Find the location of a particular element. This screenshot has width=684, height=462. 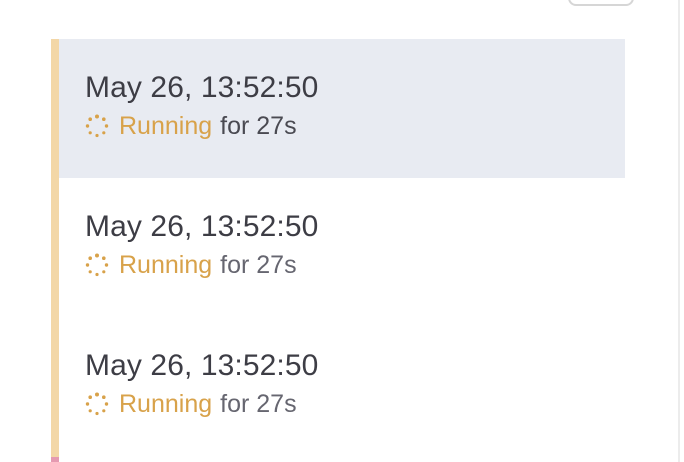

timeline-bottom-accent is located at coordinates (55, 459).